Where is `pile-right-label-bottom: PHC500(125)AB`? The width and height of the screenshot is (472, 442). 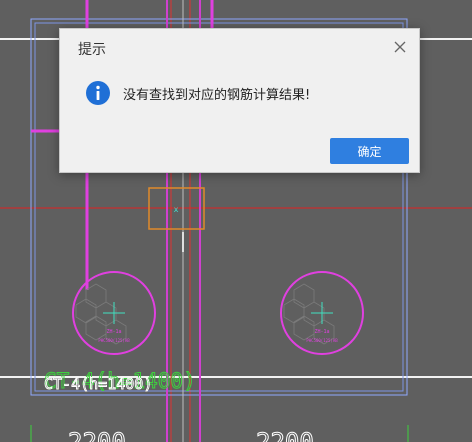
pile-right-label-bottom: PHC500(125)AB is located at coordinates (322, 340).